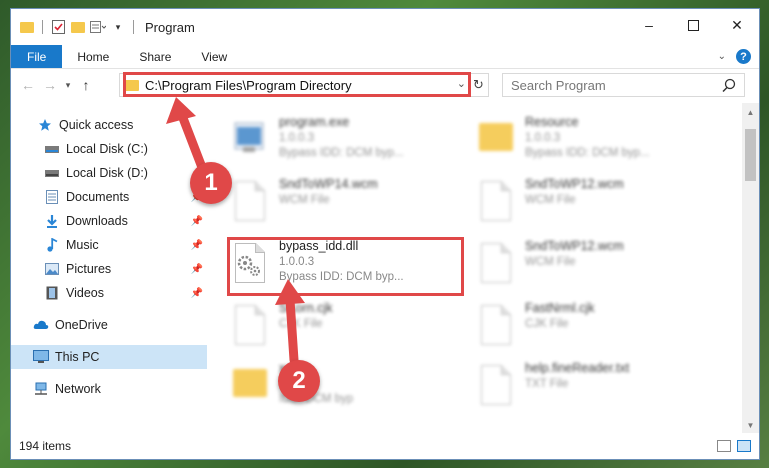 The height and width of the screenshot is (468, 769). I want to click on tab-share: Share, so click(155, 56).